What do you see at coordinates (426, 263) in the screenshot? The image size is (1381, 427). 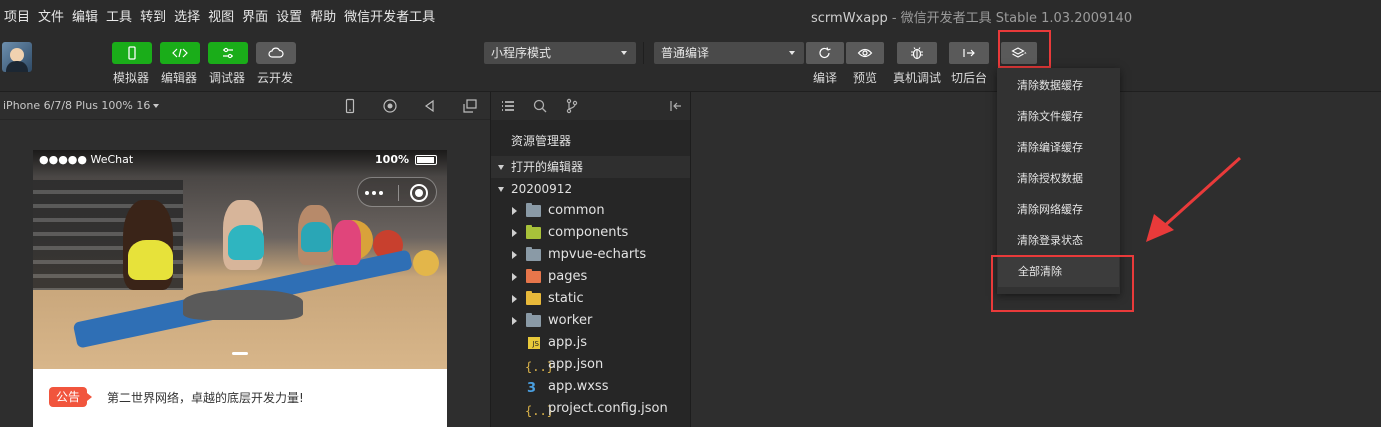 I see `banner-ball` at bounding box center [426, 263].